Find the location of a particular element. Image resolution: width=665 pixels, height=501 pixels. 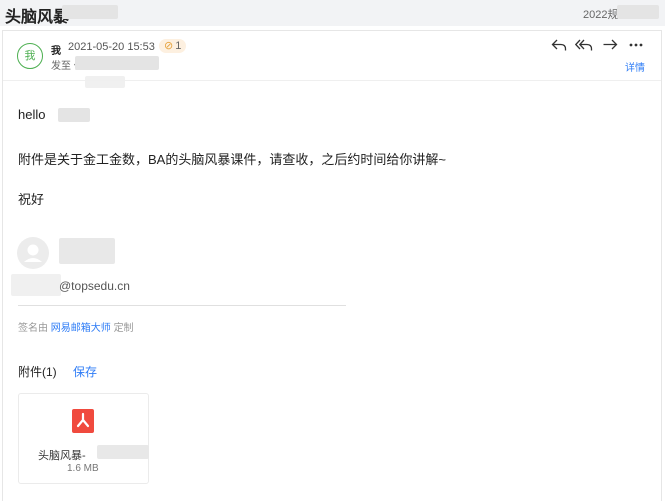

signature-email: @topsedu.cn is located at coordinates (94, 286).